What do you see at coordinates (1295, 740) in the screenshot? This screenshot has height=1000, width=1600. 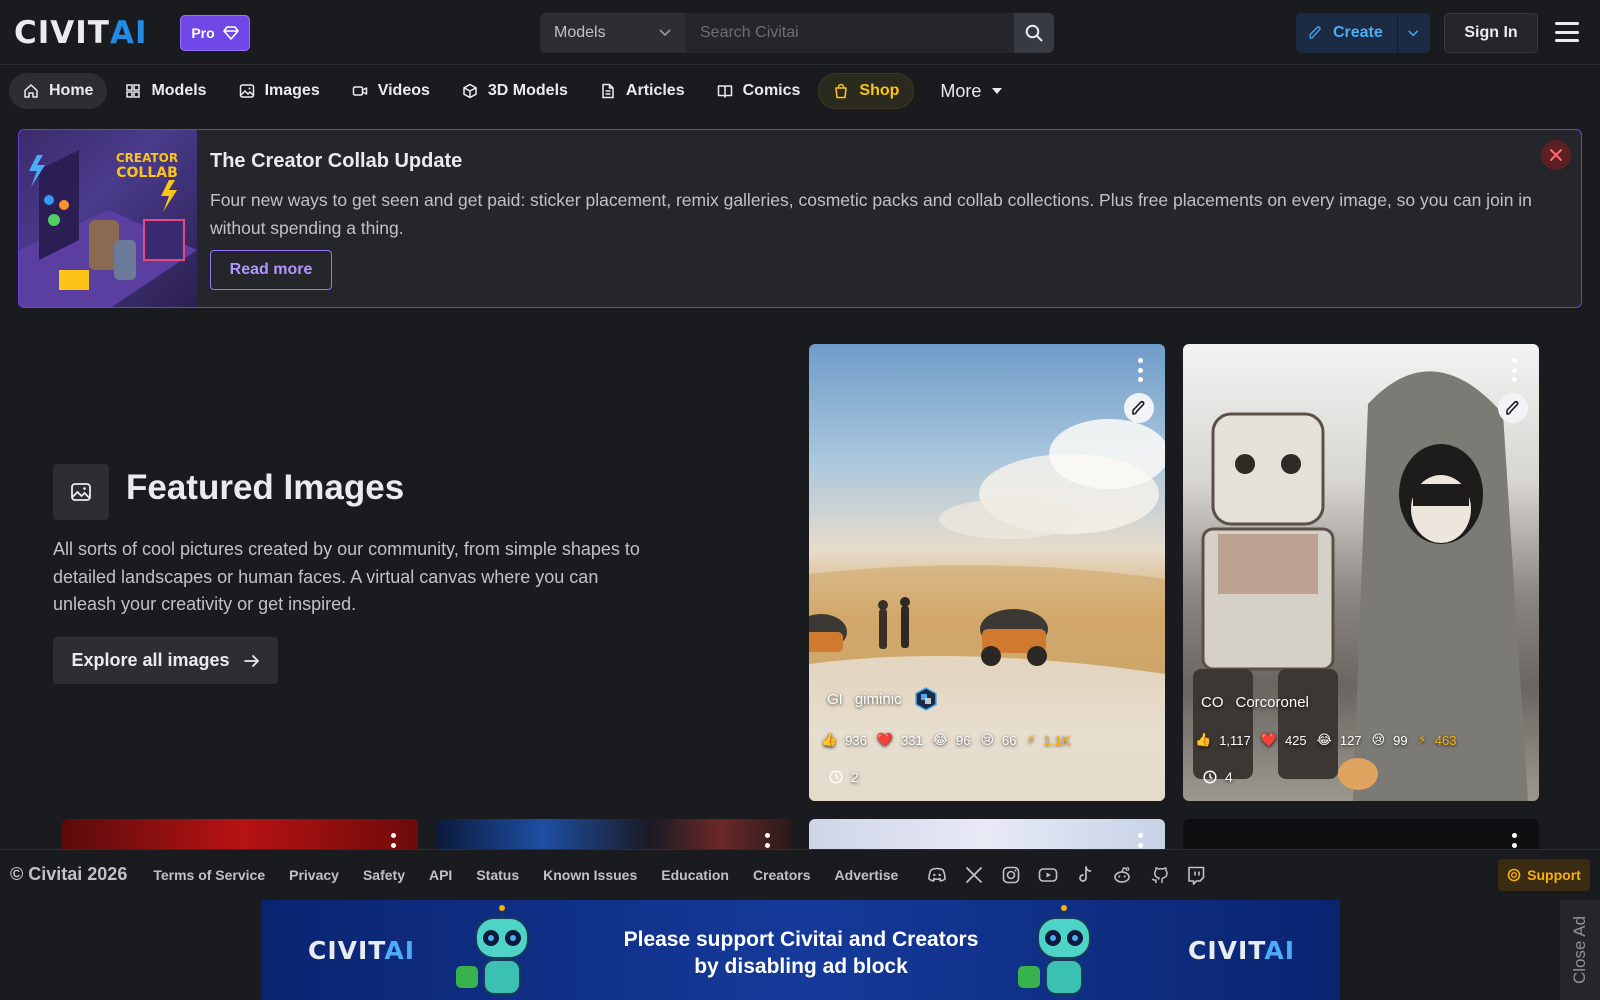 I see `heart-count: 425` at bounding box center [1295, 740].